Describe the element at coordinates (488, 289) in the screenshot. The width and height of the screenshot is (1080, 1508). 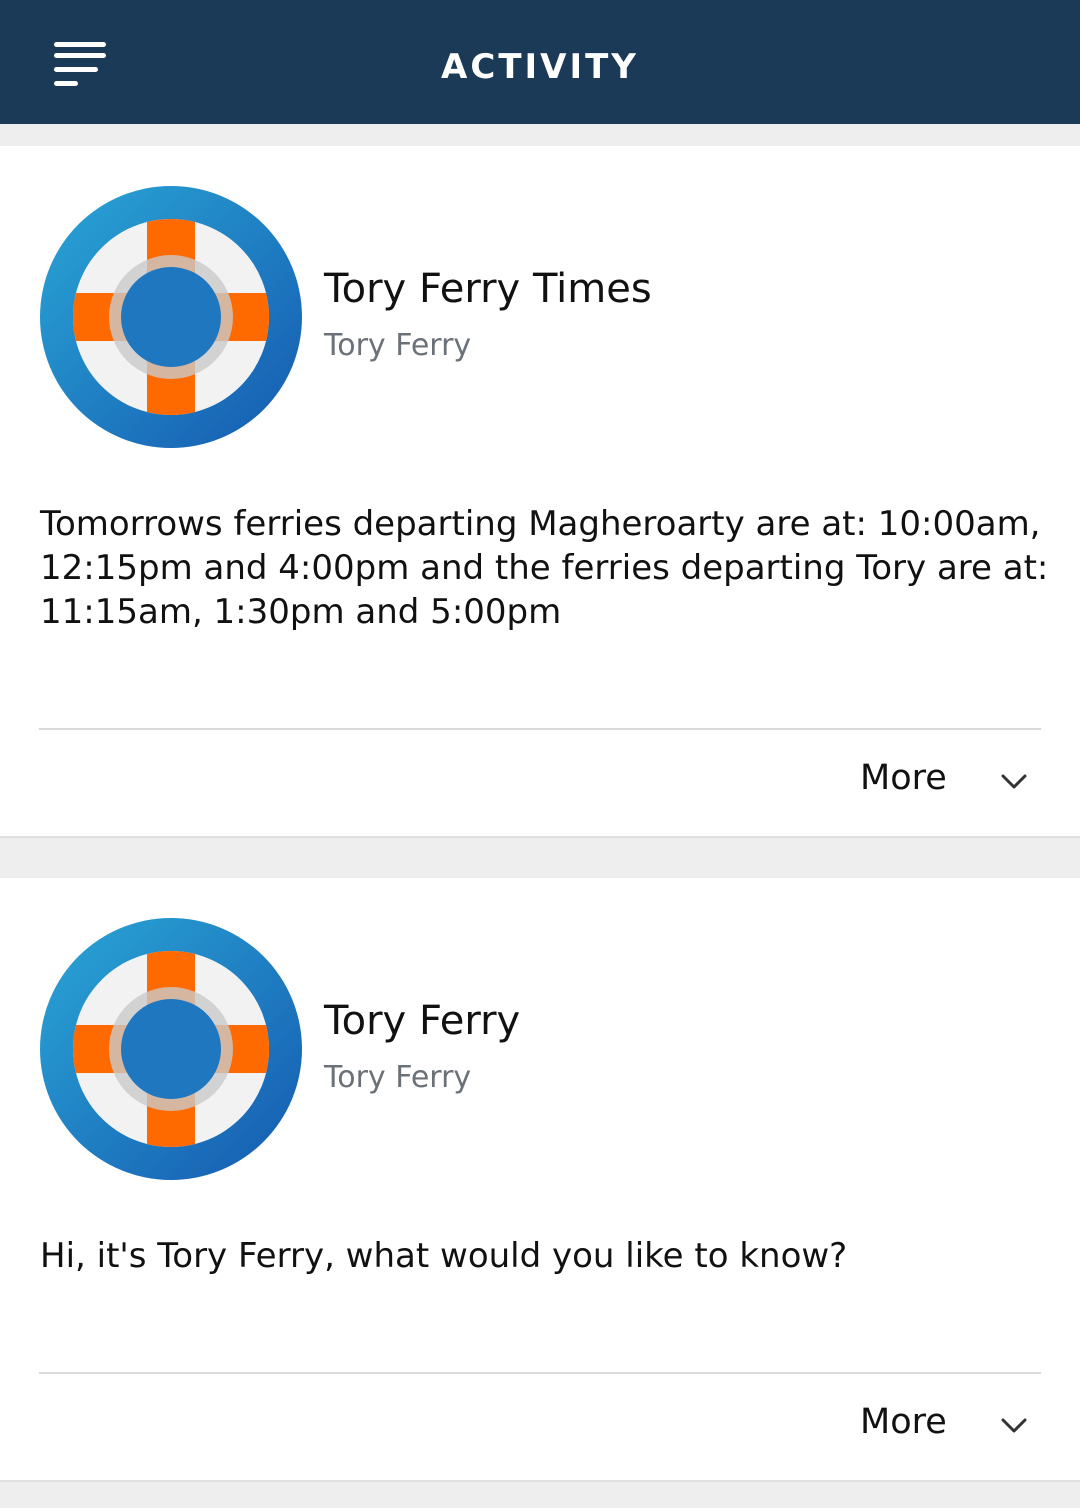
I see `card-title: Tory Ferry Times` at that location.